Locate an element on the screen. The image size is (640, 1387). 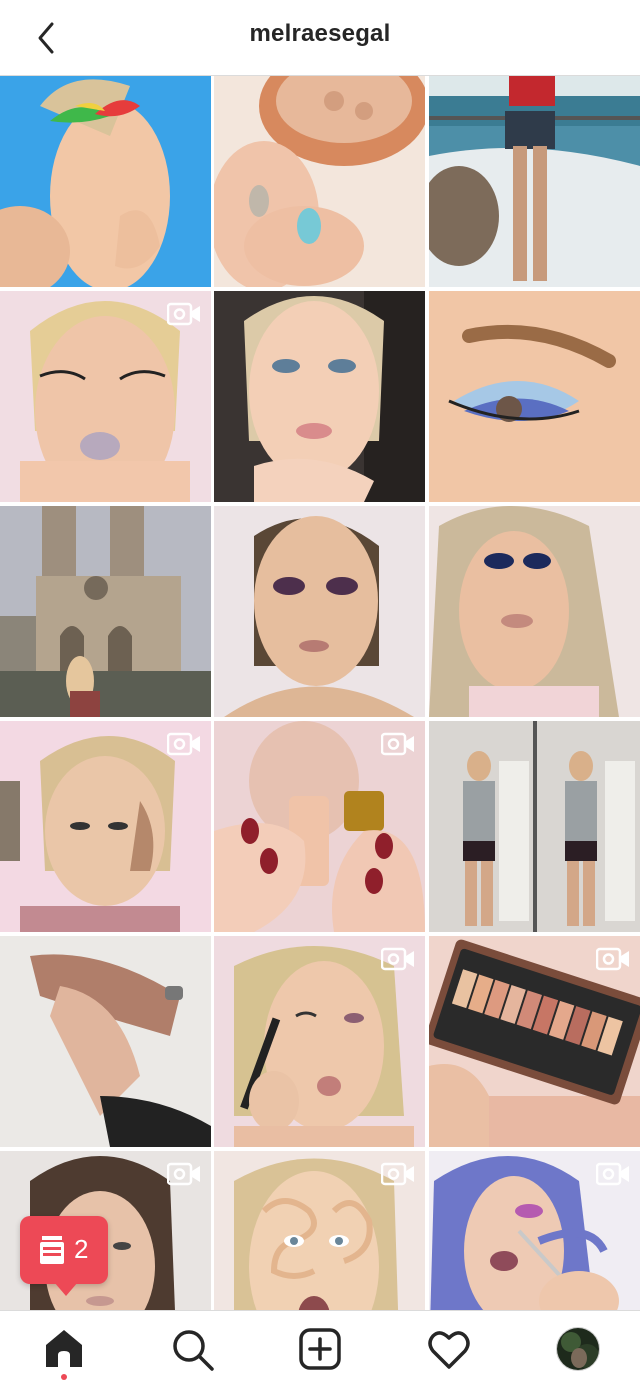
tab-new-post is located at coordinates (320, 1349).